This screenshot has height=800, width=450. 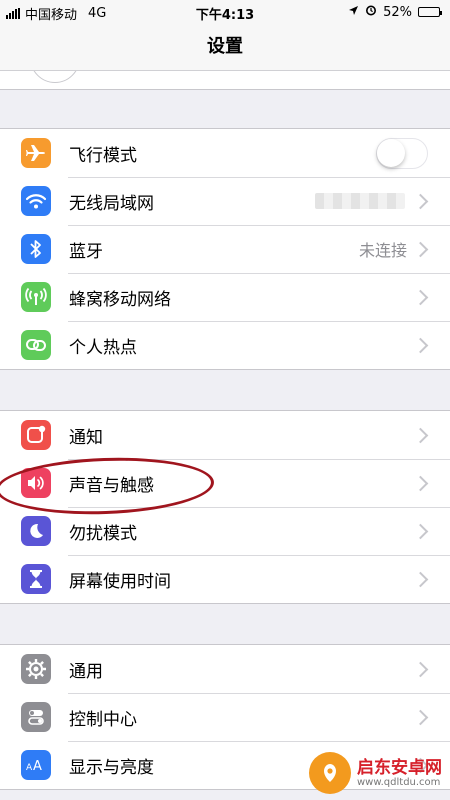 What do you see at coordinates (382, 250) in the screenshot?
I see `bluetooth-status: 未连接` at bounding box center [382, 250].